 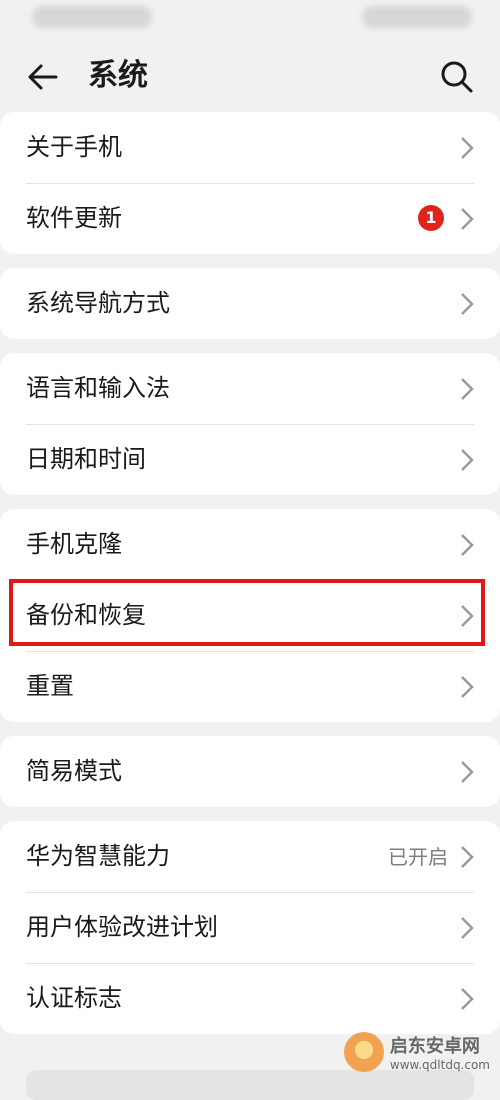 What do you see at coordinates (74, 147) in the screenshot?
I see `settings-item-label: 关于手机` at bounding box center [74, 147].